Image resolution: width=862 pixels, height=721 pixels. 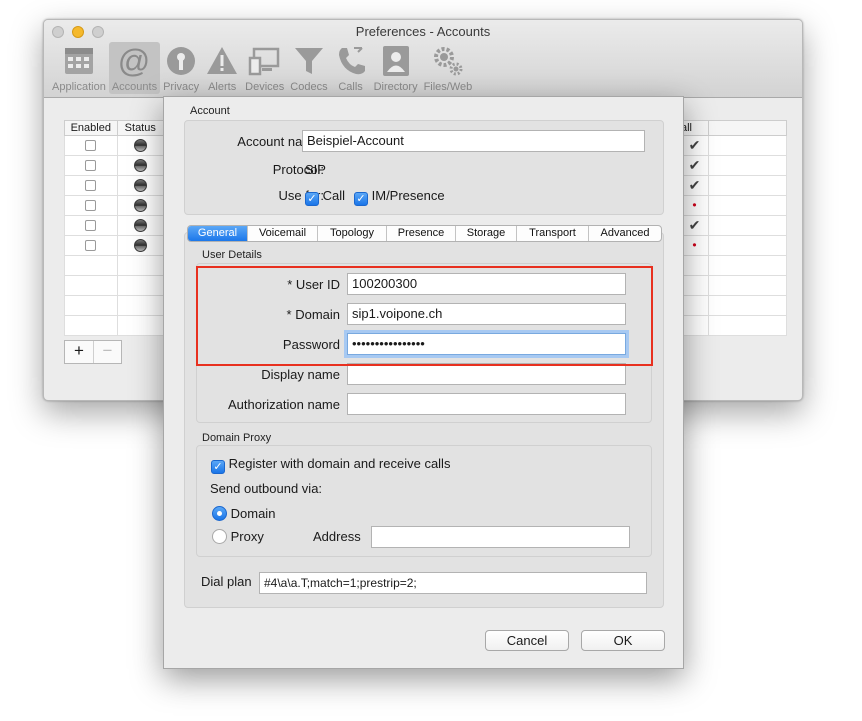 I want to click on proxy-radio-option: Proxy, so click(x=238, y=536).